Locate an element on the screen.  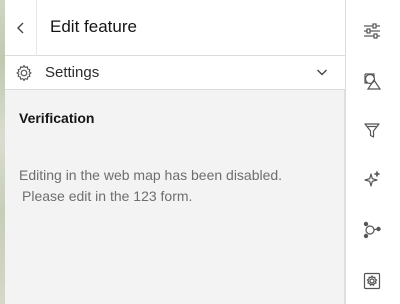
nodes-icon is located at coordinates (372, 230).